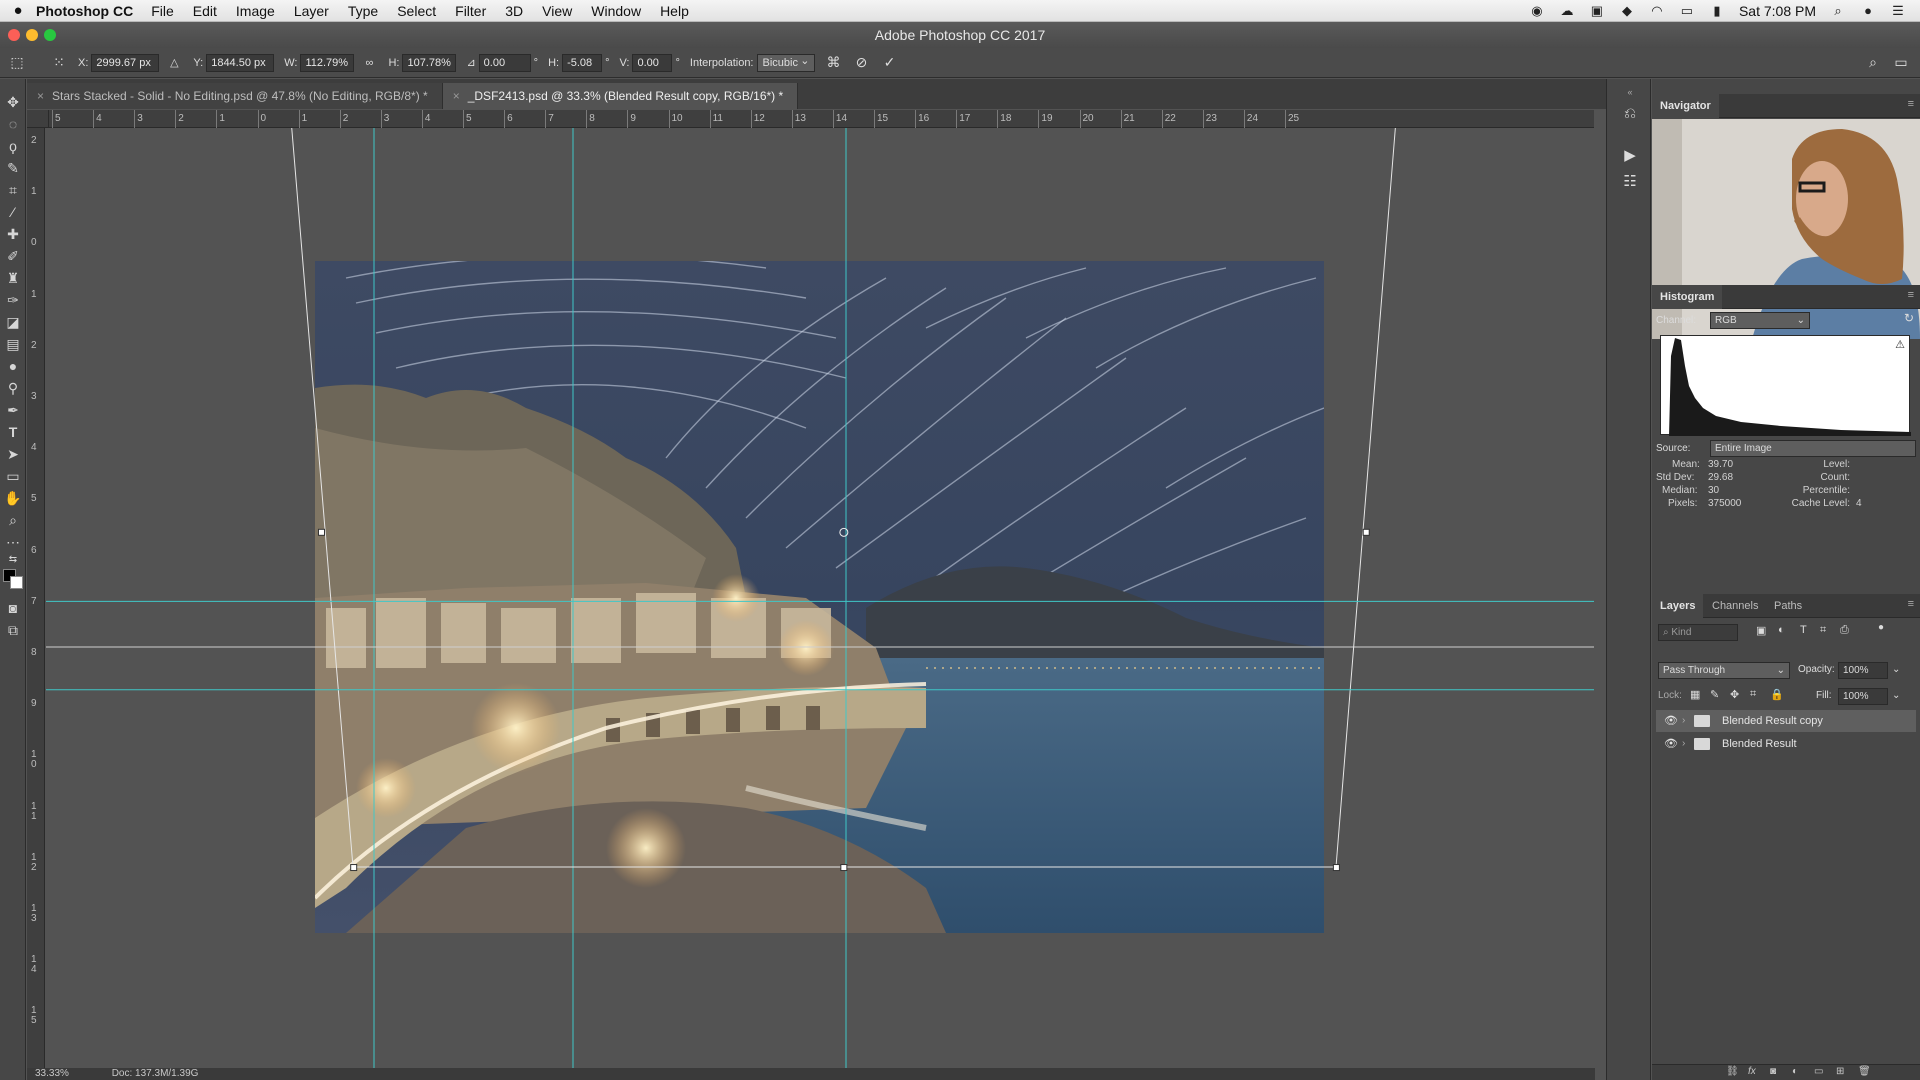 This screenshot has height=1080, width=1920. I want to click on ruler-origin, so click(38, 119).